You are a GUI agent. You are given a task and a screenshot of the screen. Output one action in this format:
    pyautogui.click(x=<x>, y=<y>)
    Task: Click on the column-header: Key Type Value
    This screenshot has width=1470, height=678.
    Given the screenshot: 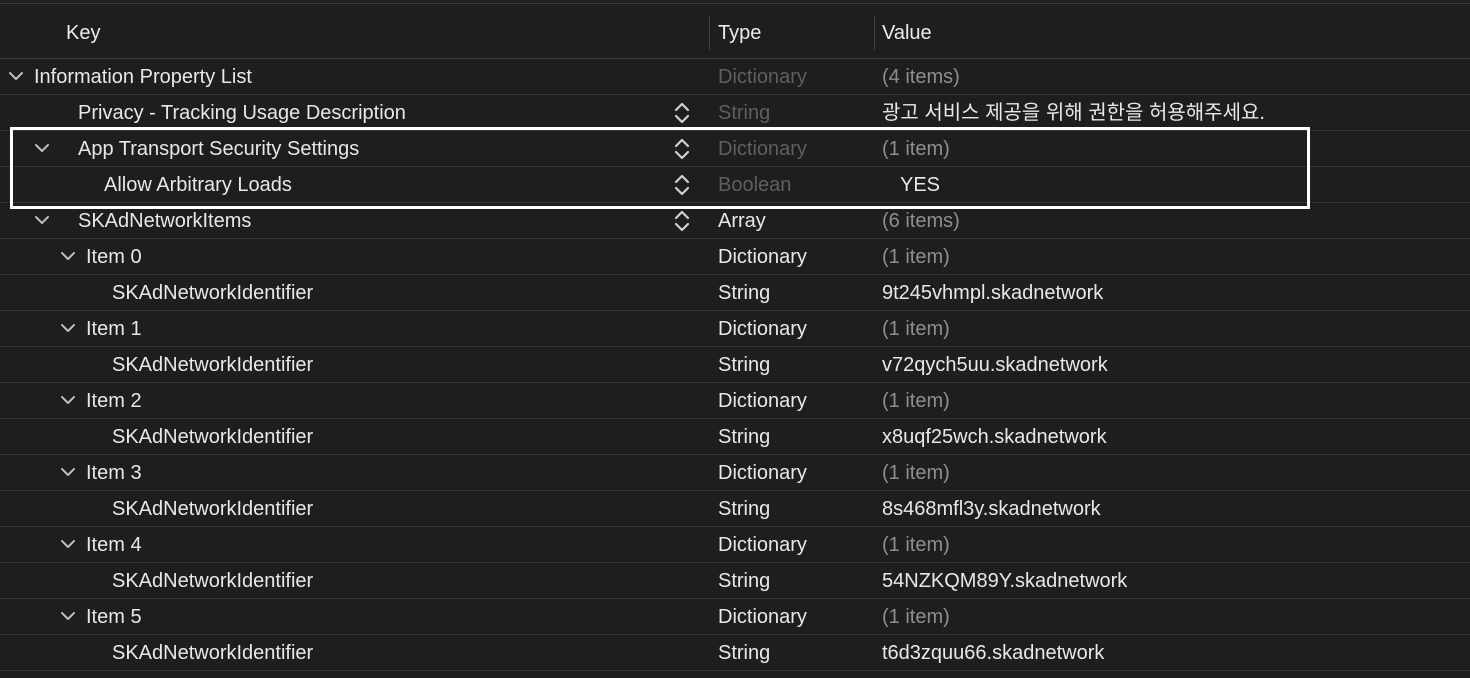 What is the action you would take?
    pyautogui.click(x=735, y=31)
    